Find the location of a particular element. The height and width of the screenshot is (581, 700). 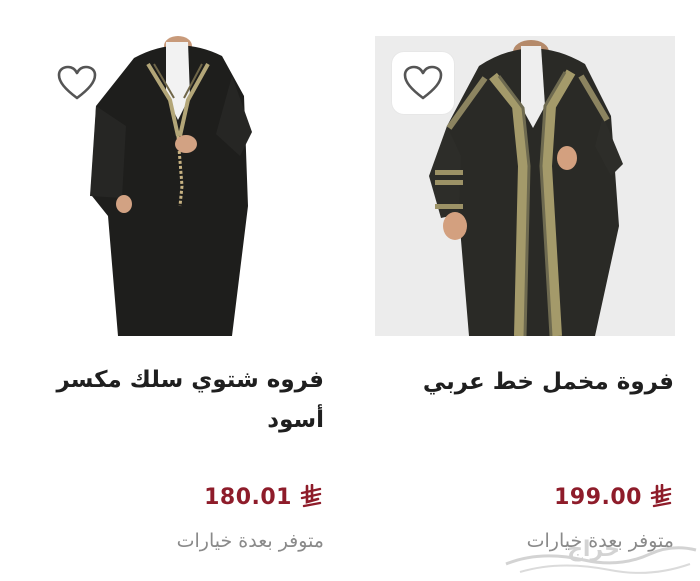

product-title: فروة مخمل خط عربي is located at coordinates (524, 382).